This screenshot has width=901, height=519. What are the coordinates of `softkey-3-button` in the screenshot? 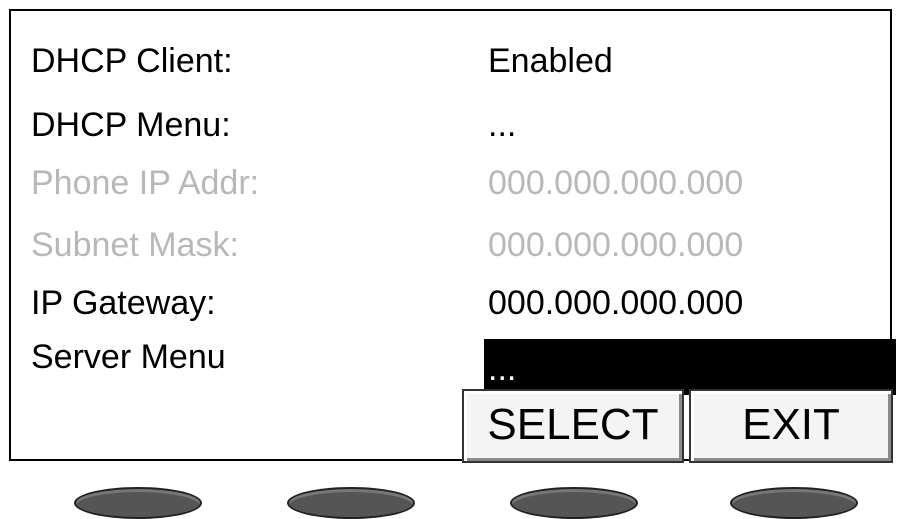 It's located at (574, 503).